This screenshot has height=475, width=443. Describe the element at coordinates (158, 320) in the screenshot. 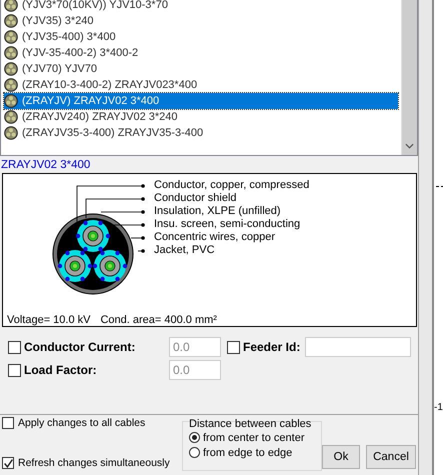

I see `area-text: Cond. area= 400.0 mm²` at that location.